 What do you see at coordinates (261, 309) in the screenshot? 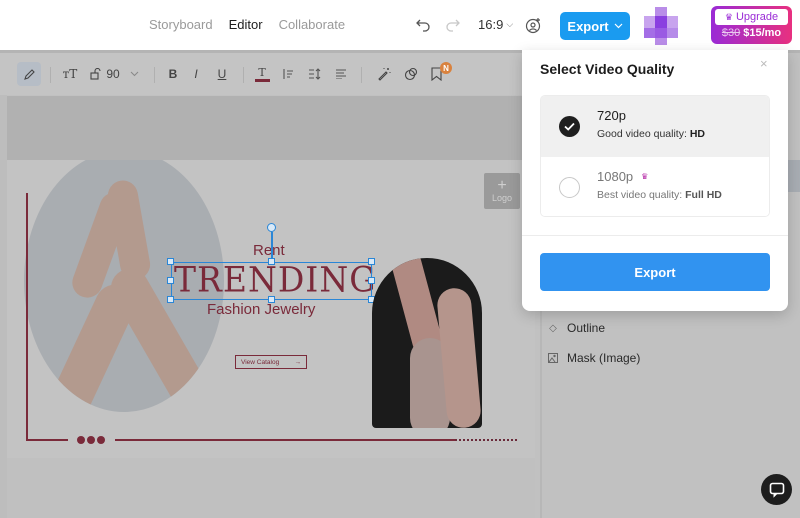
I see `fashion-jewelry-text: Fashion Jewelry` at bounding box center [261, 309].